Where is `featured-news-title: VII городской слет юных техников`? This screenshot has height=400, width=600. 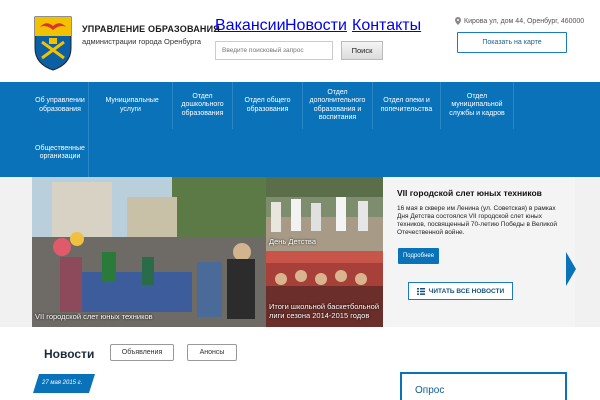 featured-news-title: VII городской слет юных техников is located at coordinates (469, 193).